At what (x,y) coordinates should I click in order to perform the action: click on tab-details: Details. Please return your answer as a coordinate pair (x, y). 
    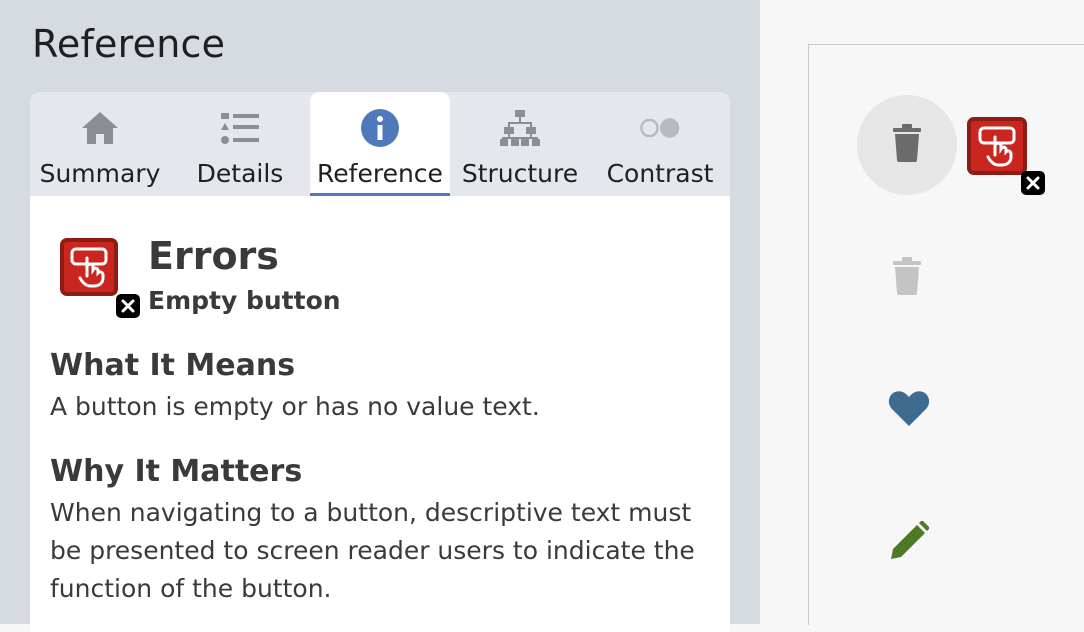
    Looking at the image, I should click on (240, 144).